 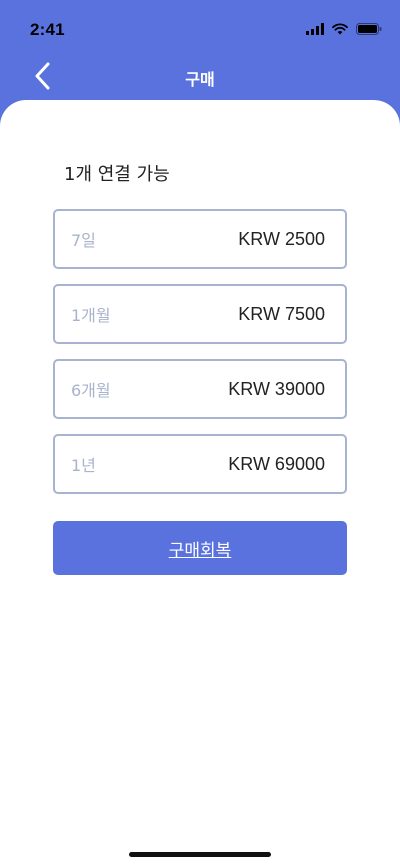 I want to click on plan-option-1-month: 1개월 KRW 7500, so click(x=200, y=314).